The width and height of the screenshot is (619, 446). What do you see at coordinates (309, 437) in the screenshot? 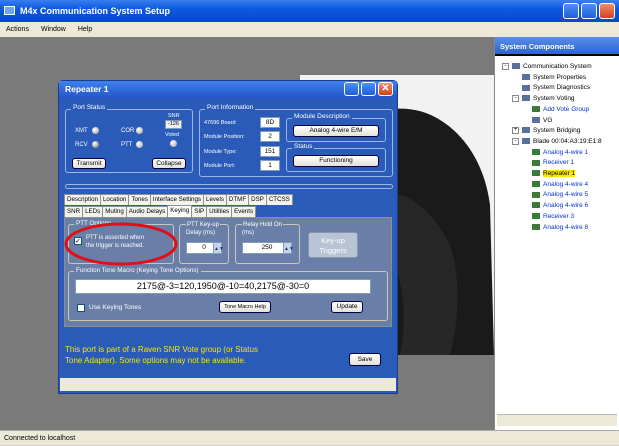
I see `status-bar: Connected to localhost` at bounding box center [309, 437].